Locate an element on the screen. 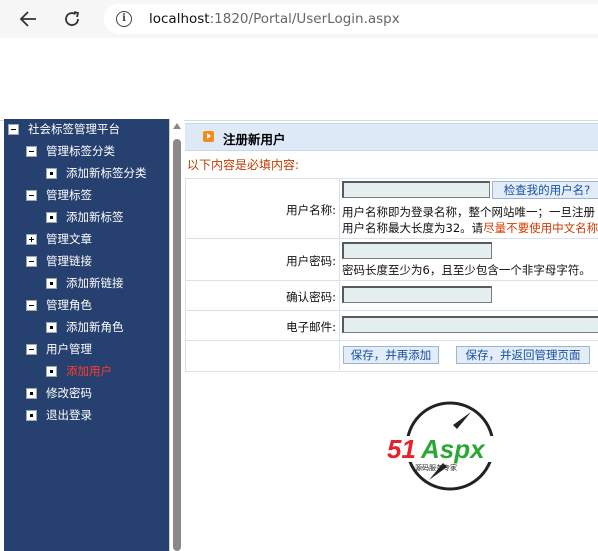  username-help-line1: 用户名称即为登录名称，整个网站唯一；一旦注册 is located at coordinates (468, 212).